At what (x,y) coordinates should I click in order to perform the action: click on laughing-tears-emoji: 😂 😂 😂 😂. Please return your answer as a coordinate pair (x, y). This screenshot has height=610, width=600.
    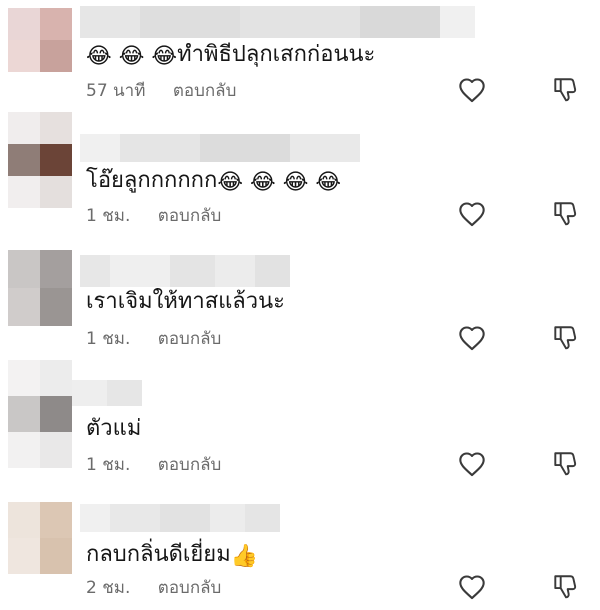
    Looking at the image, I should click on (279, 182).